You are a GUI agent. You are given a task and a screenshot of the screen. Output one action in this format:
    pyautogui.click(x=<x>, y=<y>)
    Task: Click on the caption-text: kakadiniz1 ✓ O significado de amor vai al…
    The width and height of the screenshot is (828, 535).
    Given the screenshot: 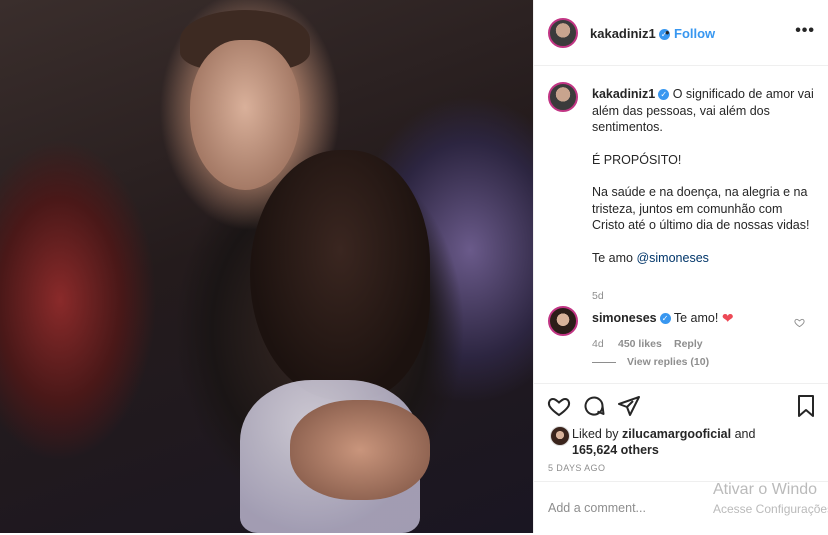 What is the action you would take?
    pyautogui.click(x=705, y=184)
    